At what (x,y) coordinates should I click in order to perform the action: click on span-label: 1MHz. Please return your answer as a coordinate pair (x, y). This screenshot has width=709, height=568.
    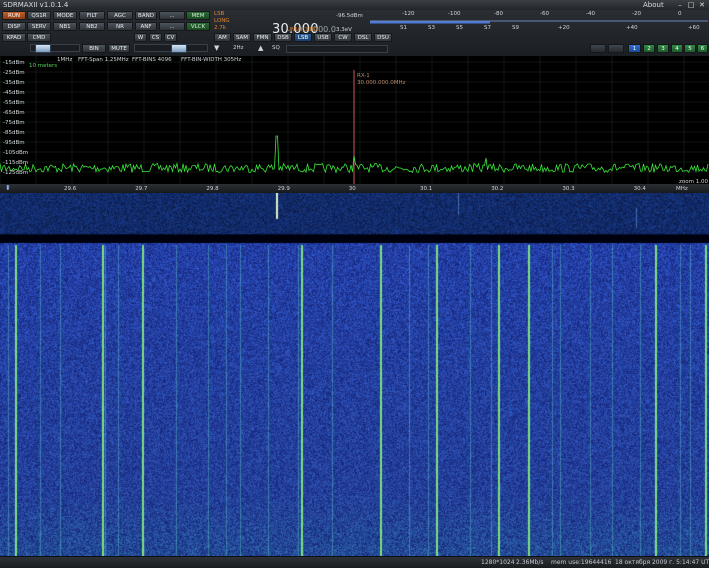
    Looking at the image, I should click on (65, 60).